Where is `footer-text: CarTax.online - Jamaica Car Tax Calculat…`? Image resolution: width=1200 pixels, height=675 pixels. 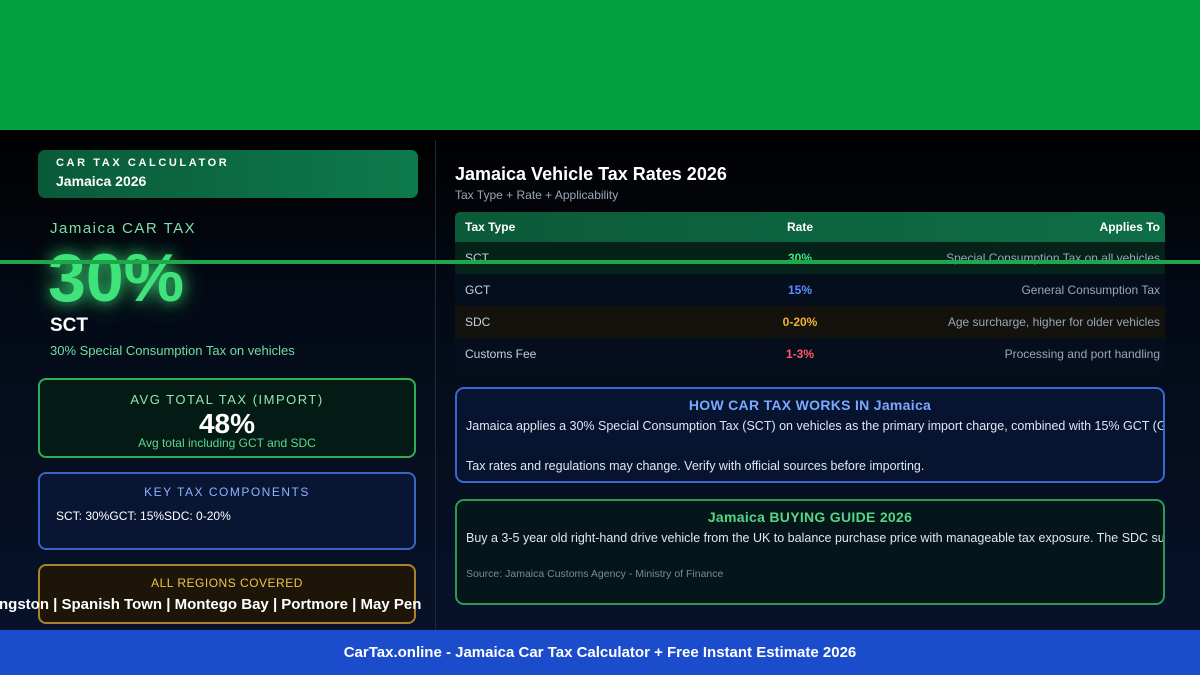 footer-text: CarTax.online - Jamaica Car Tax Calculat… is located at coordinates (600, 652).